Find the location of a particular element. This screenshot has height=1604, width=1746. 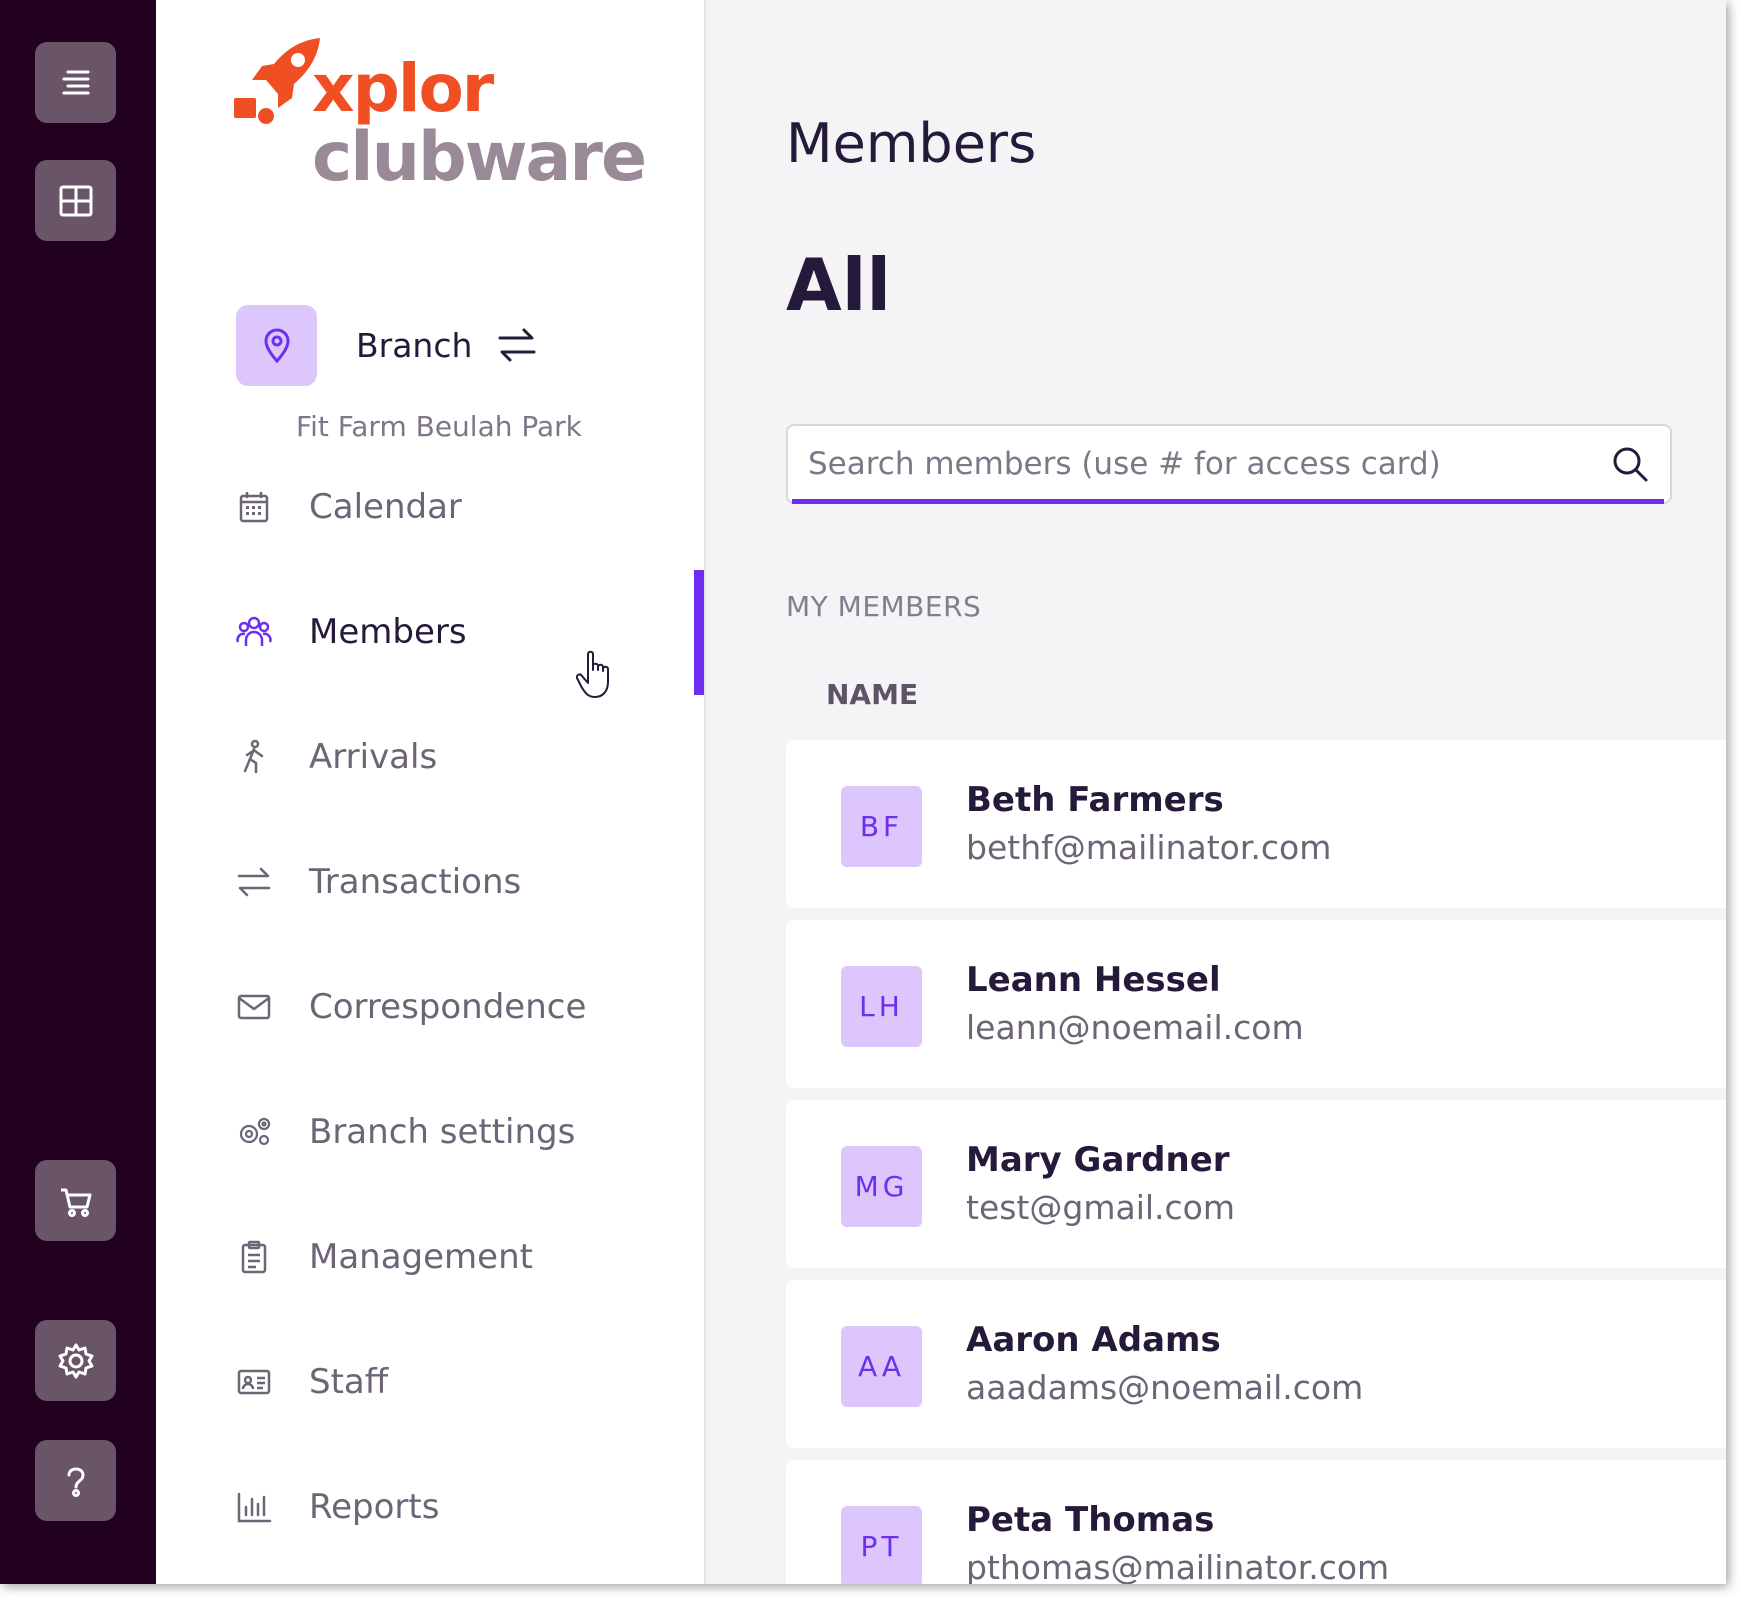

settings-button is located at coordinates (75, 1360).